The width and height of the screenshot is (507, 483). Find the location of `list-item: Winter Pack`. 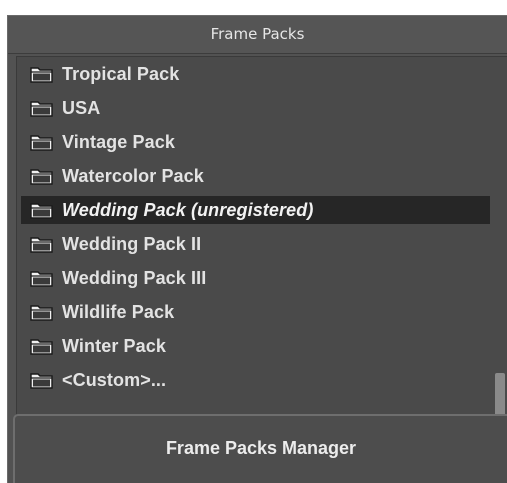

list-item: Winter Pack is located at coordinates (254, 346).